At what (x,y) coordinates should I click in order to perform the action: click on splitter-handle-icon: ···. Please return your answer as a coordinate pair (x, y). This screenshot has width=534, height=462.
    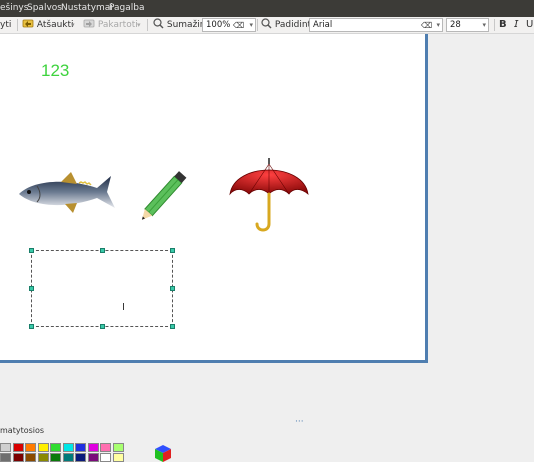
    Looking at the image, I should click on (299, 422).